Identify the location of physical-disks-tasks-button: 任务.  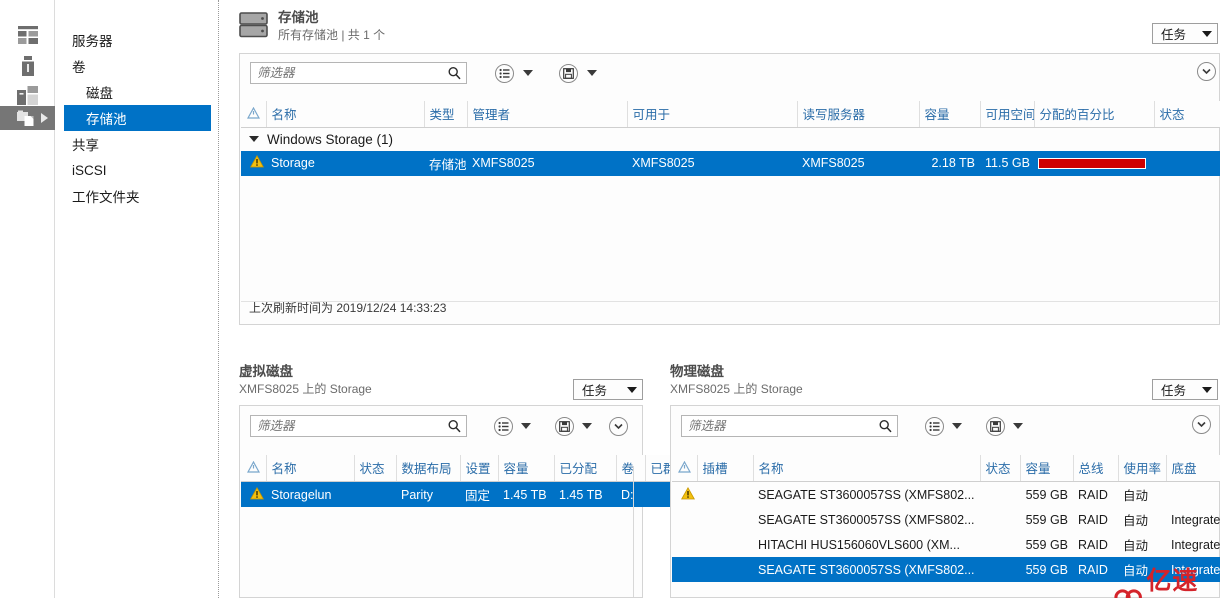
(1185, 389).